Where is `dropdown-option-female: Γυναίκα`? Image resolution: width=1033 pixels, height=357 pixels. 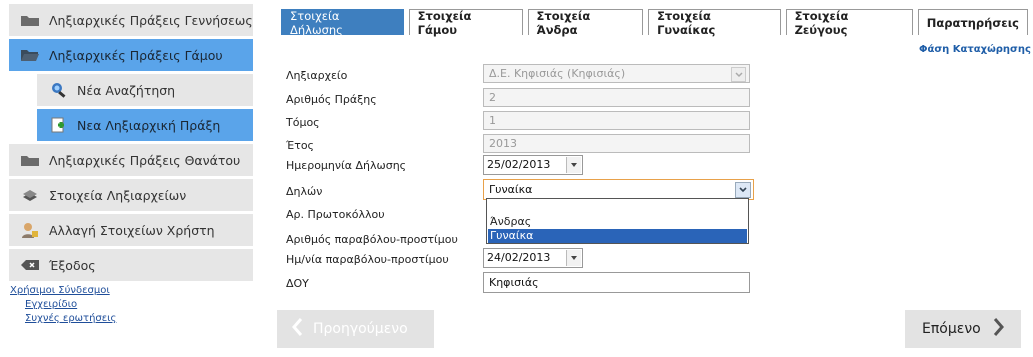 dropdown-option-female: Γυναίκα is located at coordinates (617, 236).